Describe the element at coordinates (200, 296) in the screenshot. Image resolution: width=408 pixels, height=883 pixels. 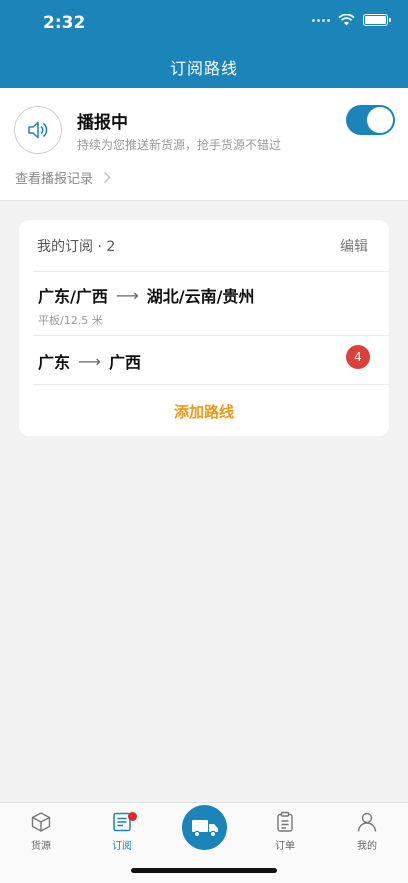
I see `route-destination: 湖北/云南/贵州` at that location.